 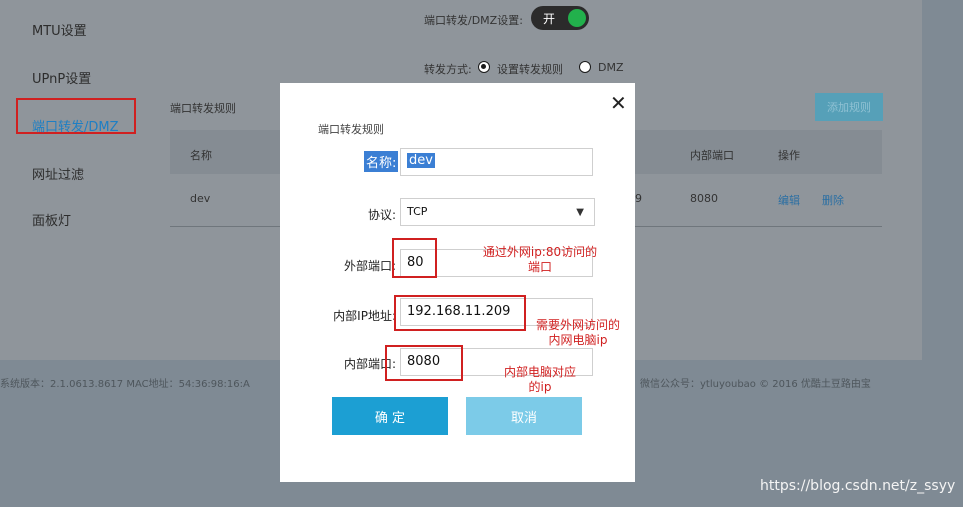 What do you see at coordinates (497, 212) in the screenshot?
I see `protocol-select: TCP ▼` at bounding box center [497, 212].